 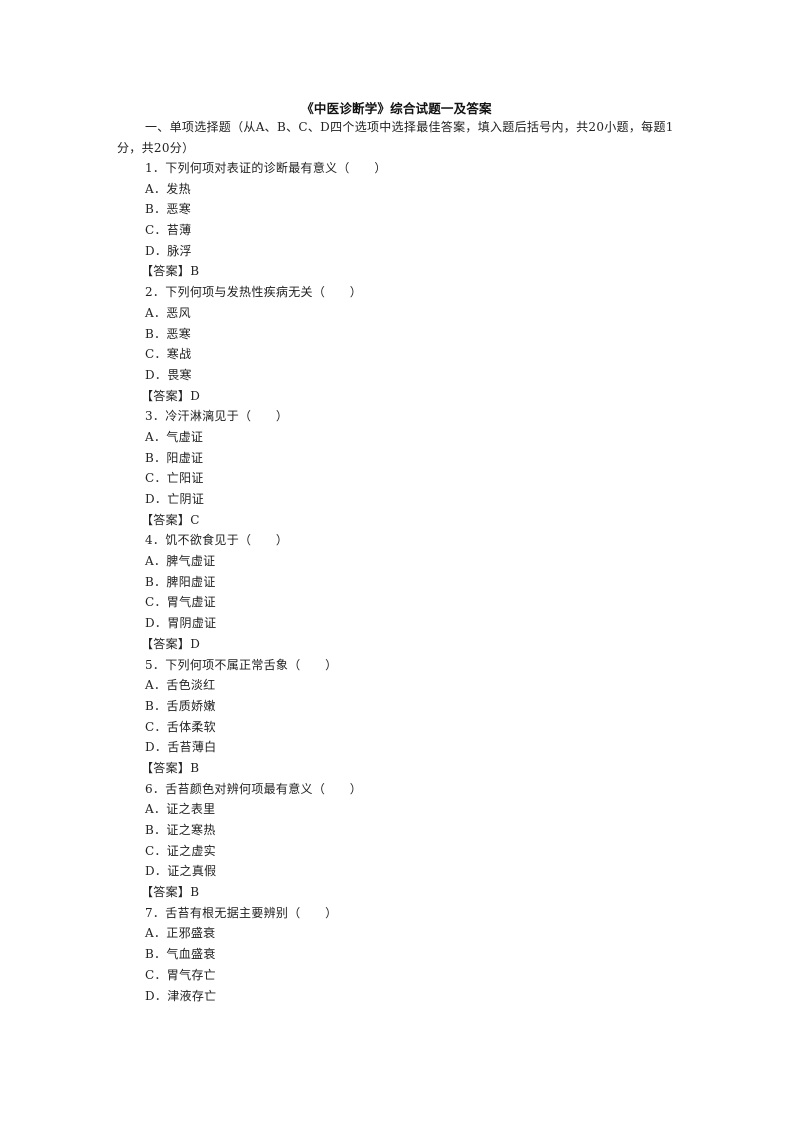 I want to click on question-option: D．畏寒, so click(x=168, y=374).